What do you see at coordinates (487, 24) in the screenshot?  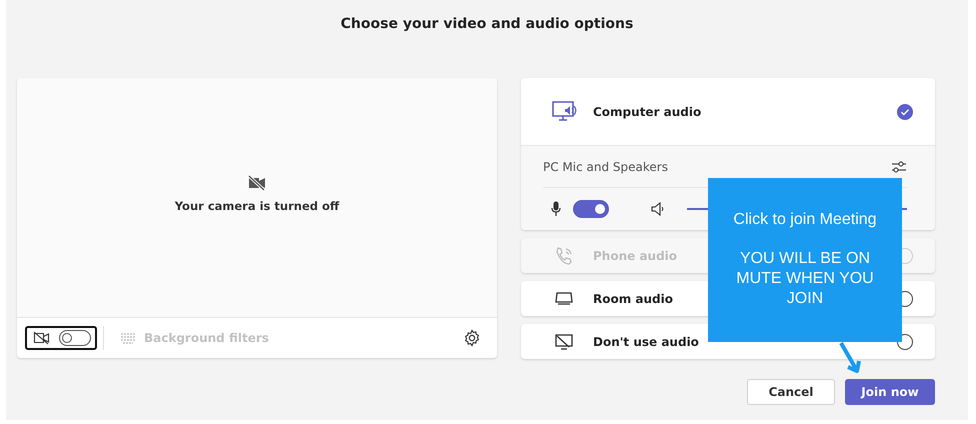 I see `dialog-title: Choose your video and audio options` at bounding box center [487, 24].